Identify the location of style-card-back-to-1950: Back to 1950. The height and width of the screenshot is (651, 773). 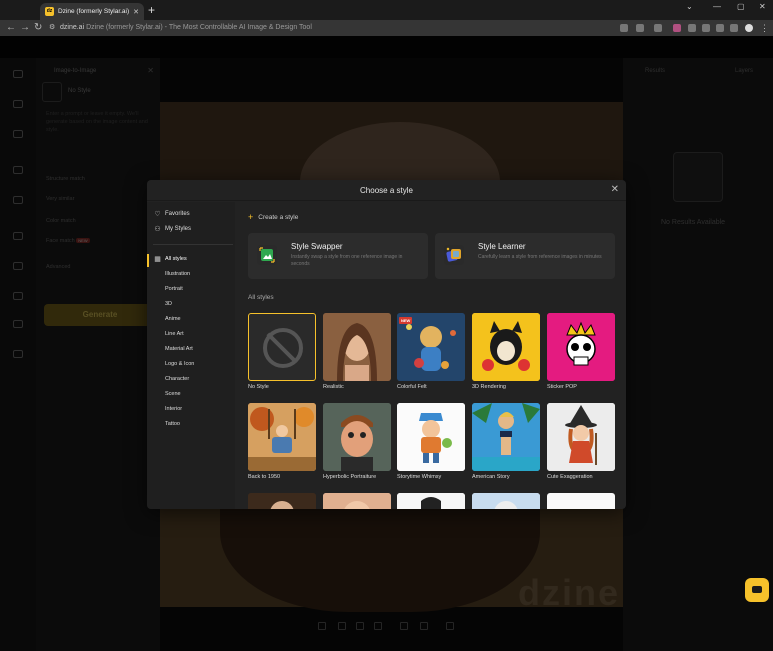
(282, 441).